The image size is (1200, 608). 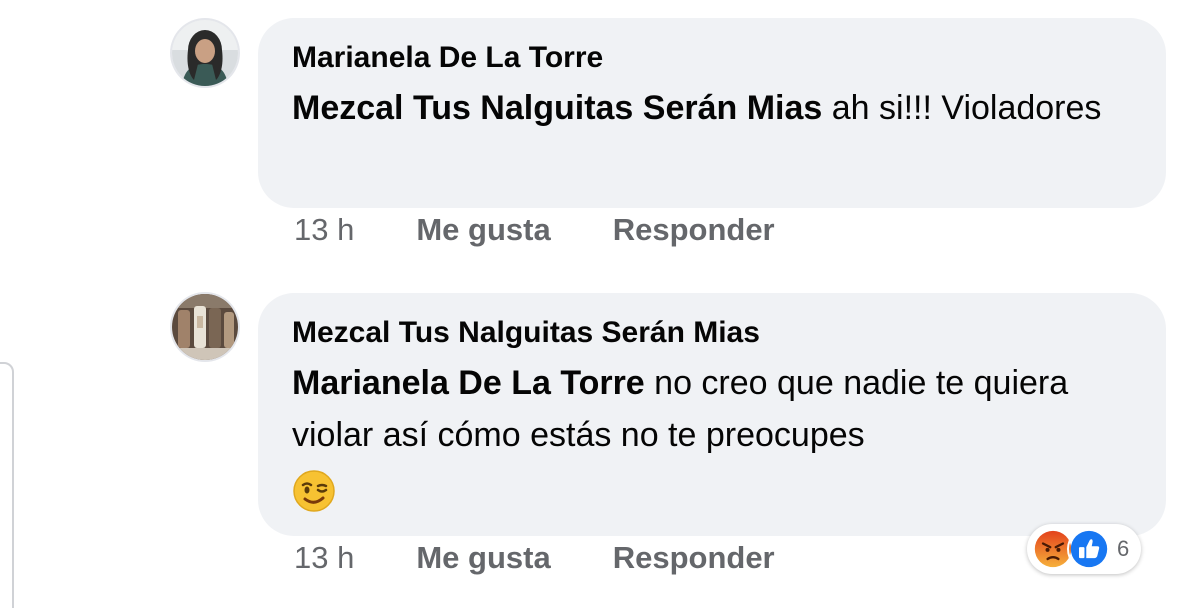 I want to click on comment-author: Marianela De La Torre, so click(x=447, y=58).